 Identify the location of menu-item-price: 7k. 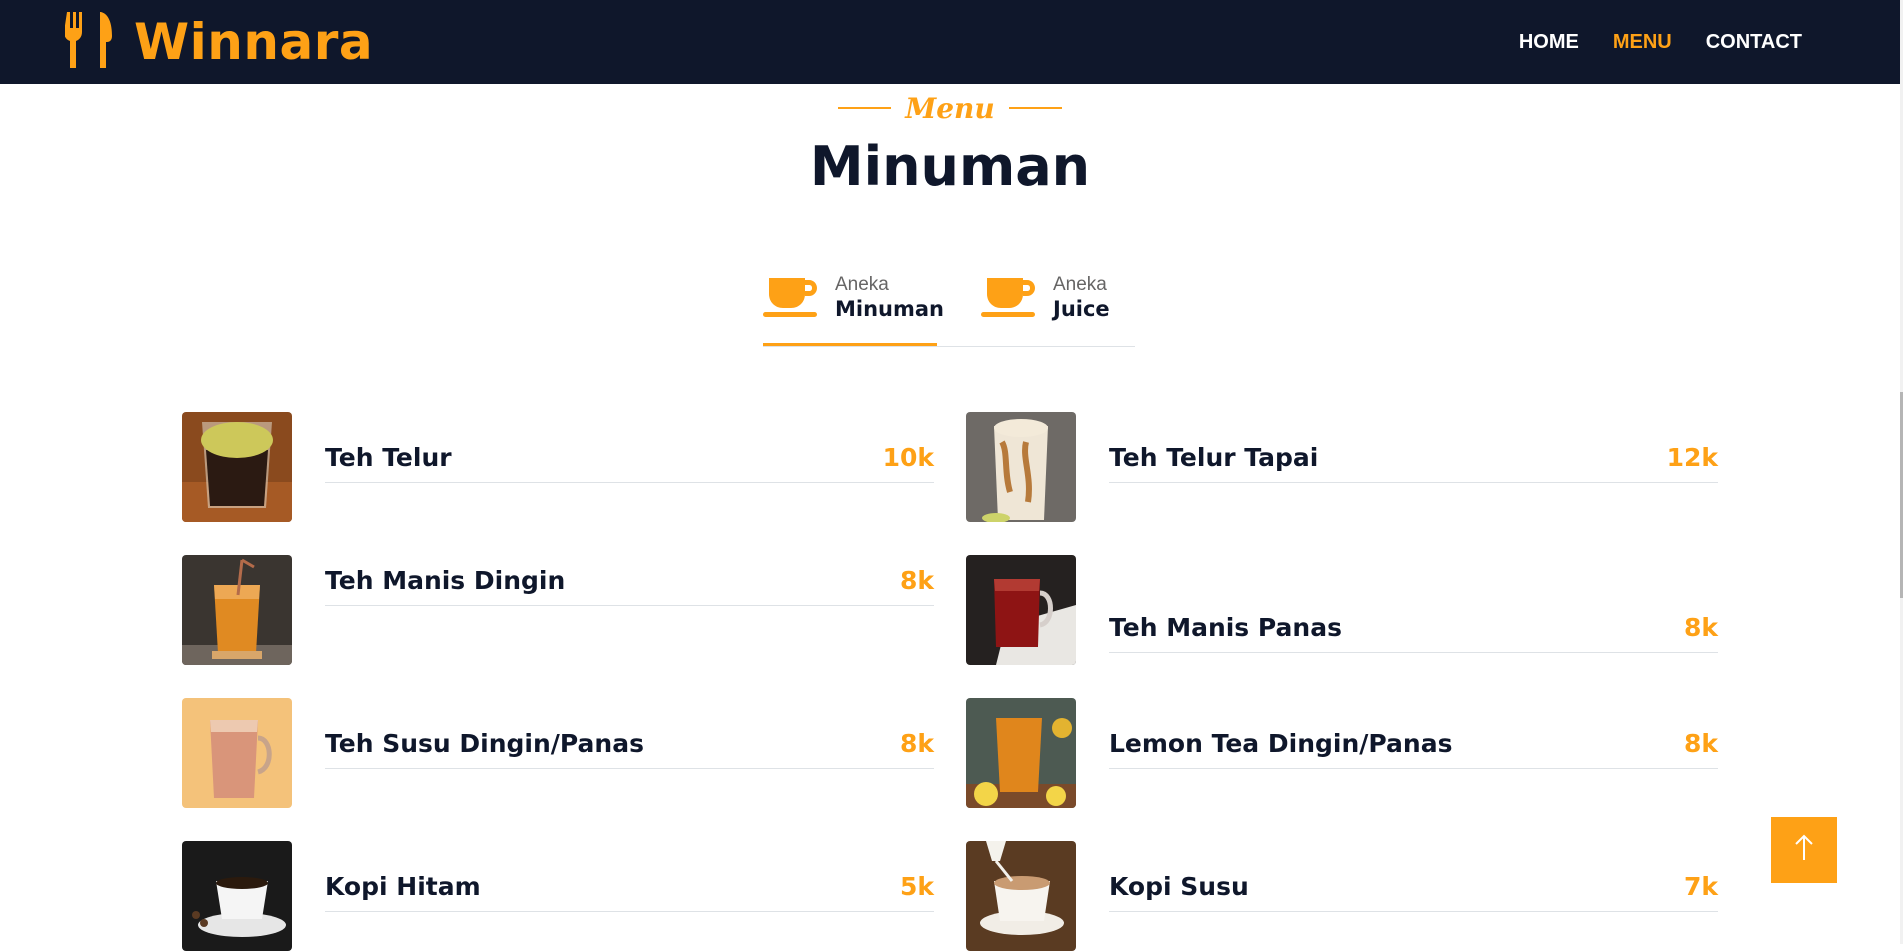
(1700, 886).